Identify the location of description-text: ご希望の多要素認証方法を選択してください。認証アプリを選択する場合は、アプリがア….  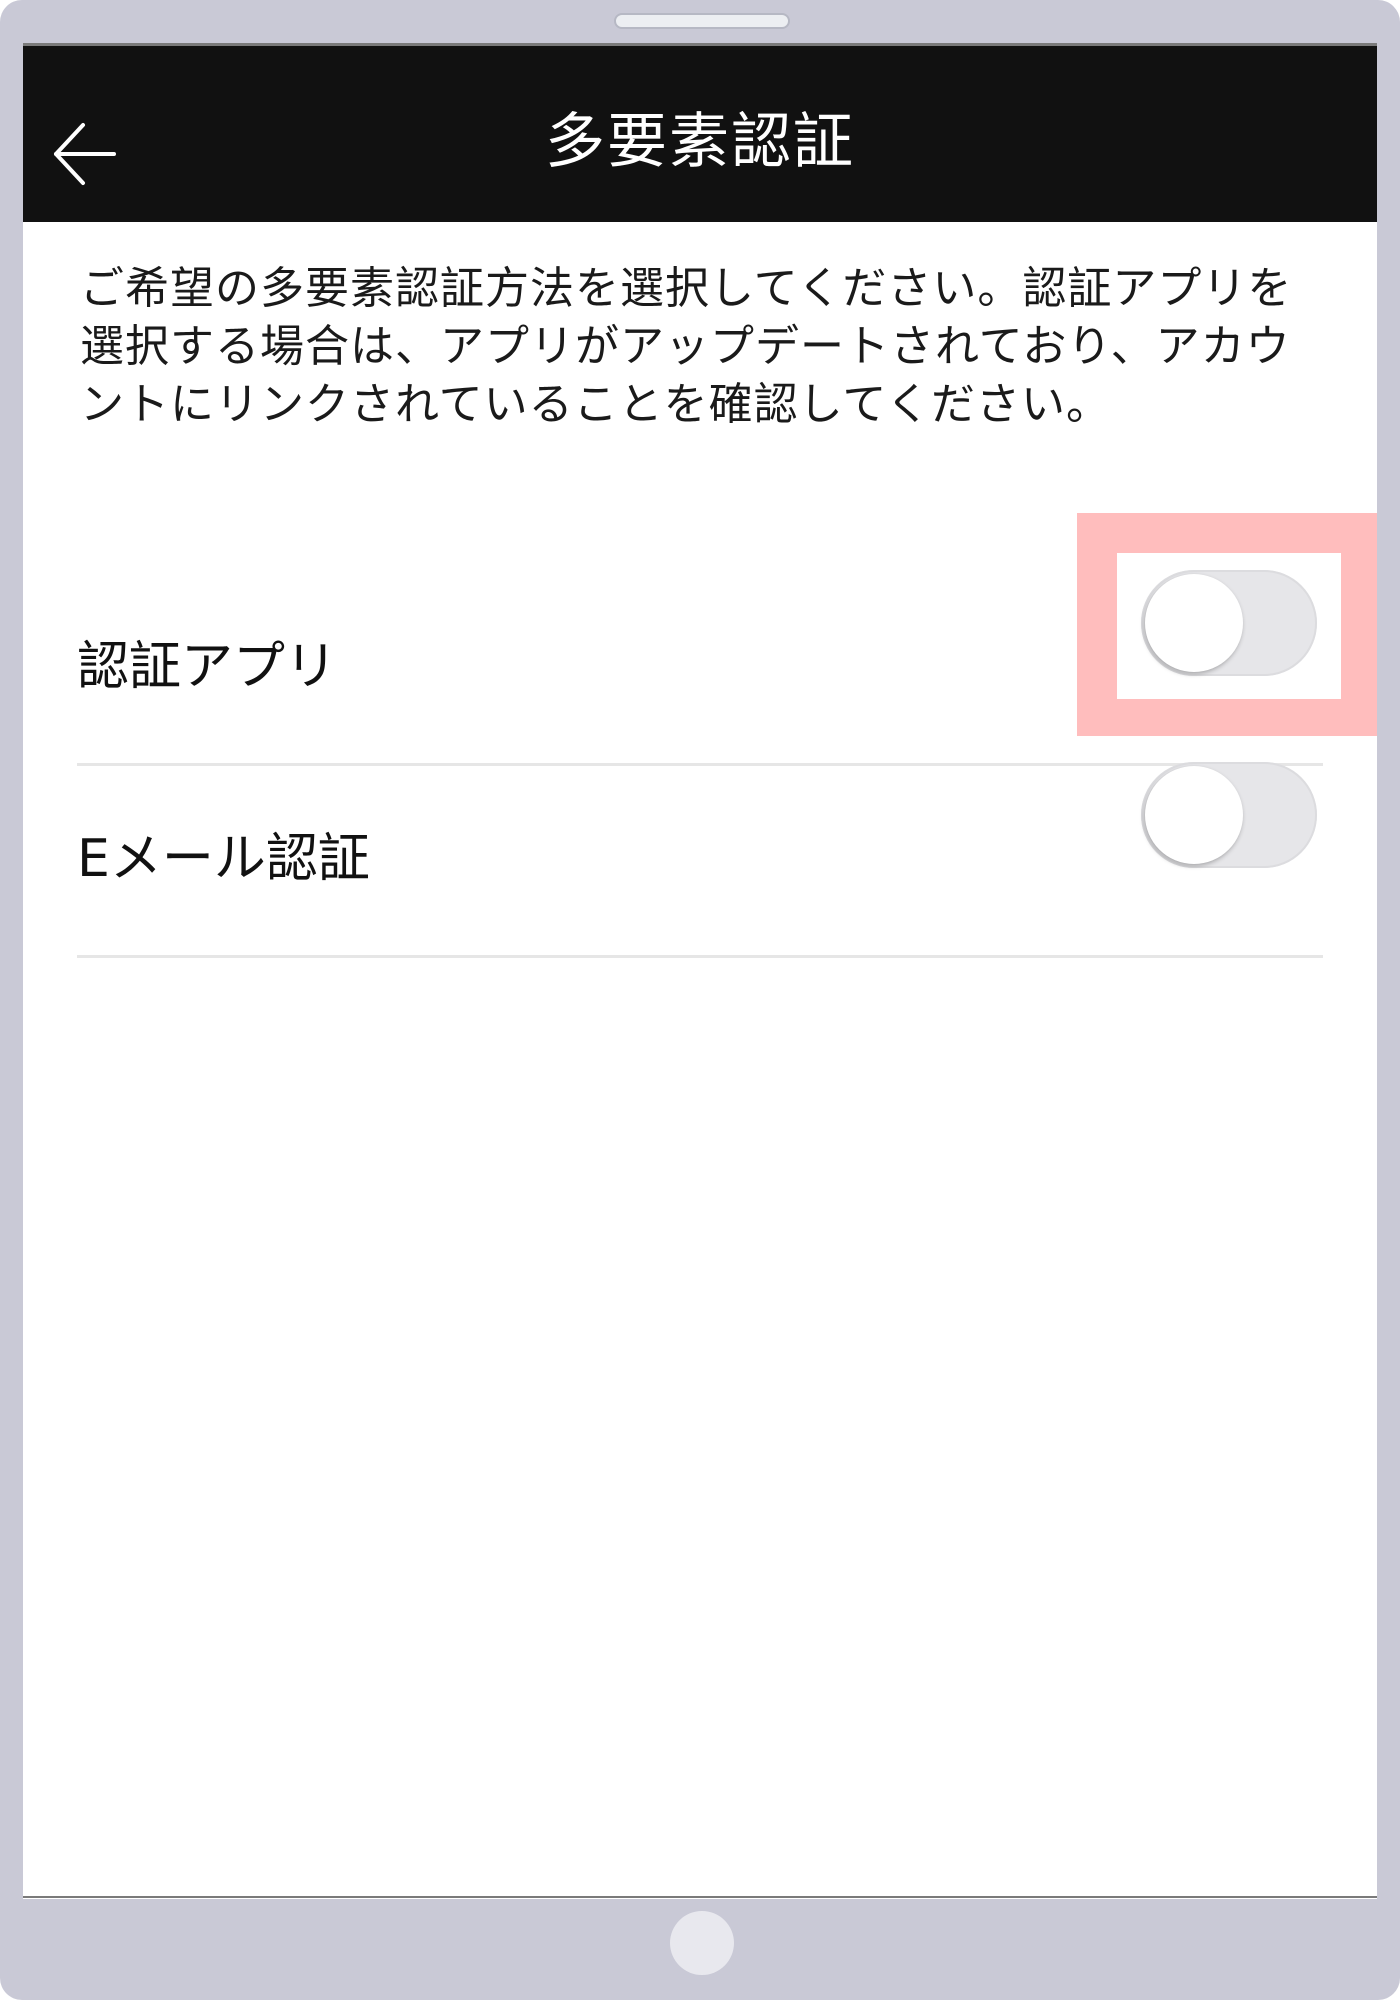
(686, 346).